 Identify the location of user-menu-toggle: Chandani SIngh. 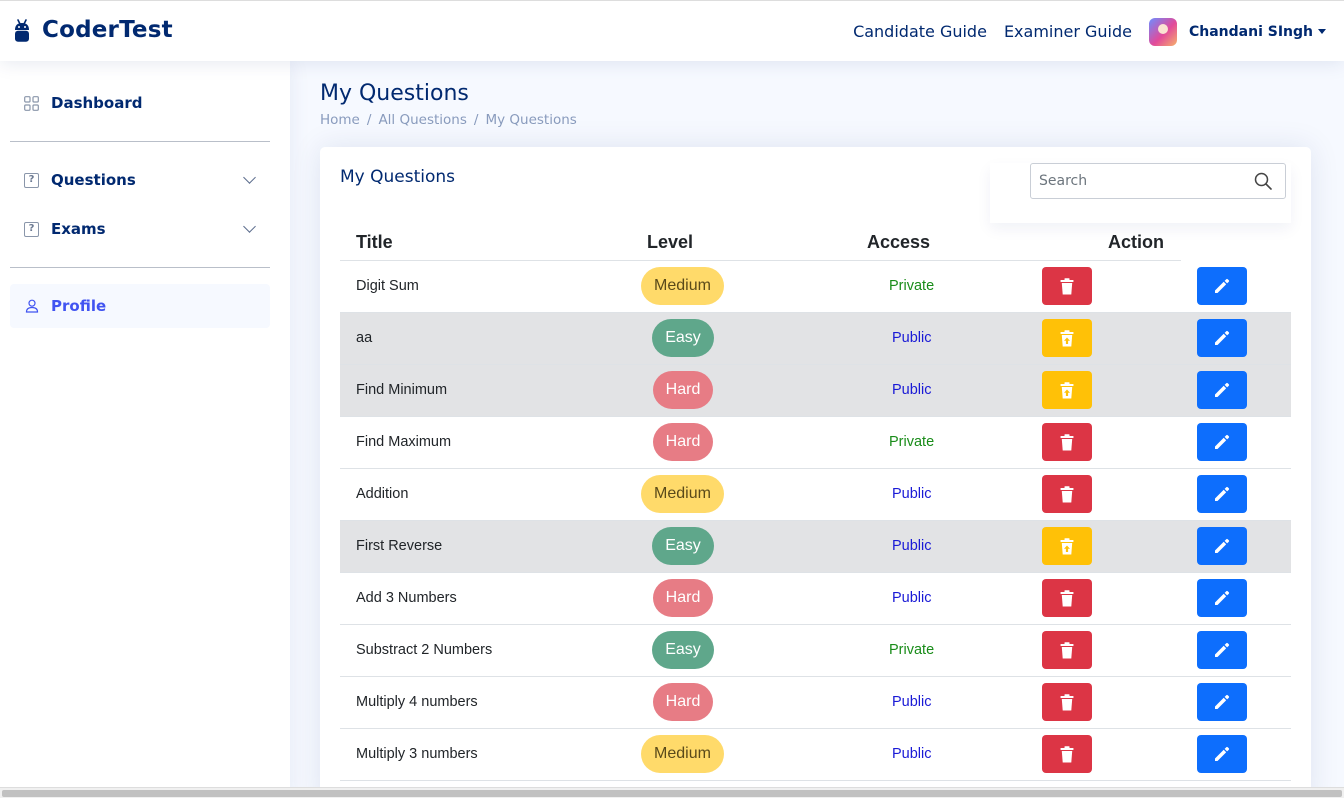
(1257, 32).